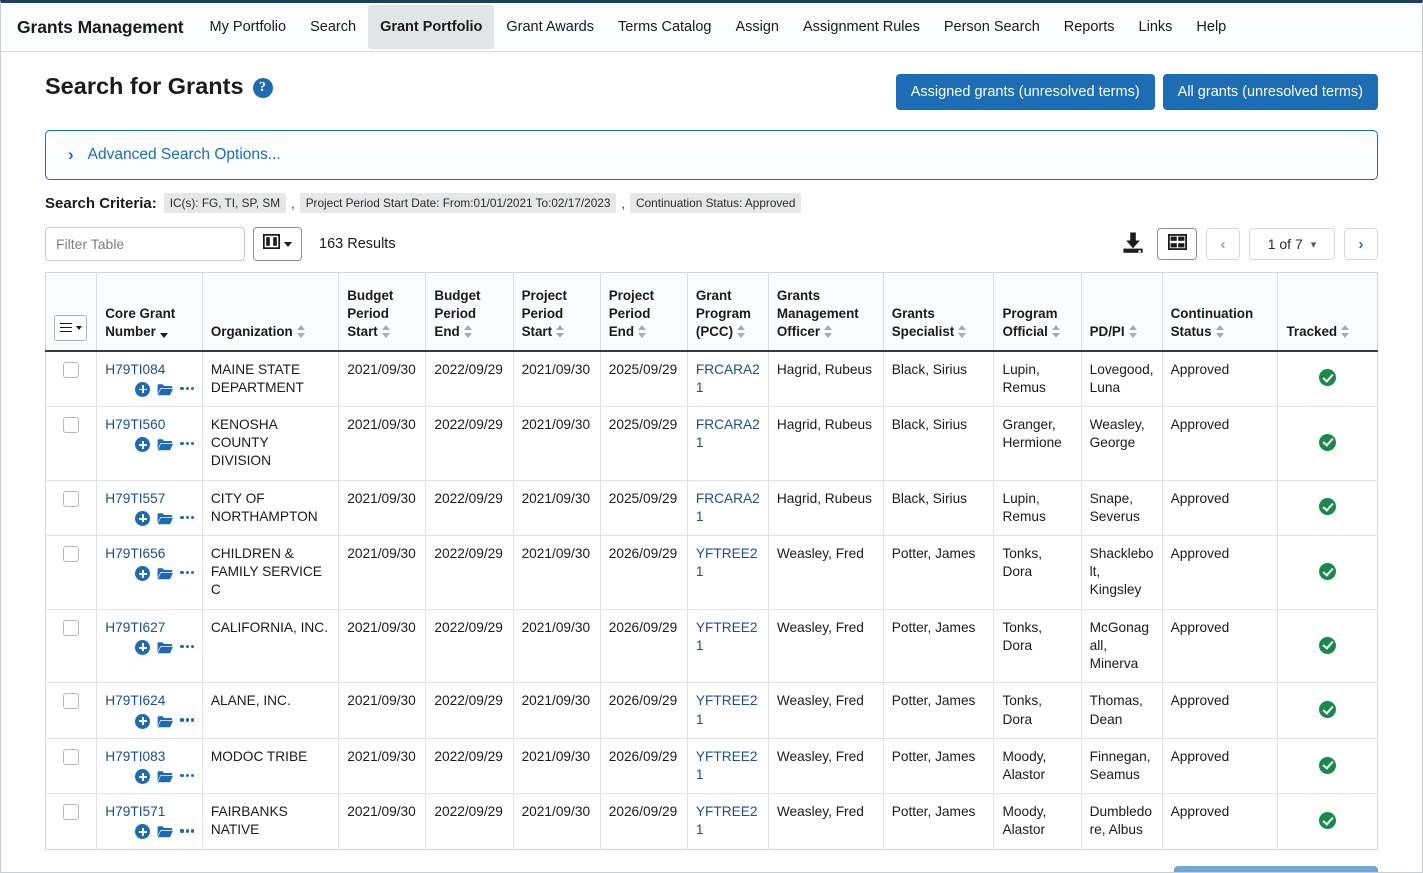  I want to click on all-grants-button: All grants (unresolved terms), so click(1270, 92).